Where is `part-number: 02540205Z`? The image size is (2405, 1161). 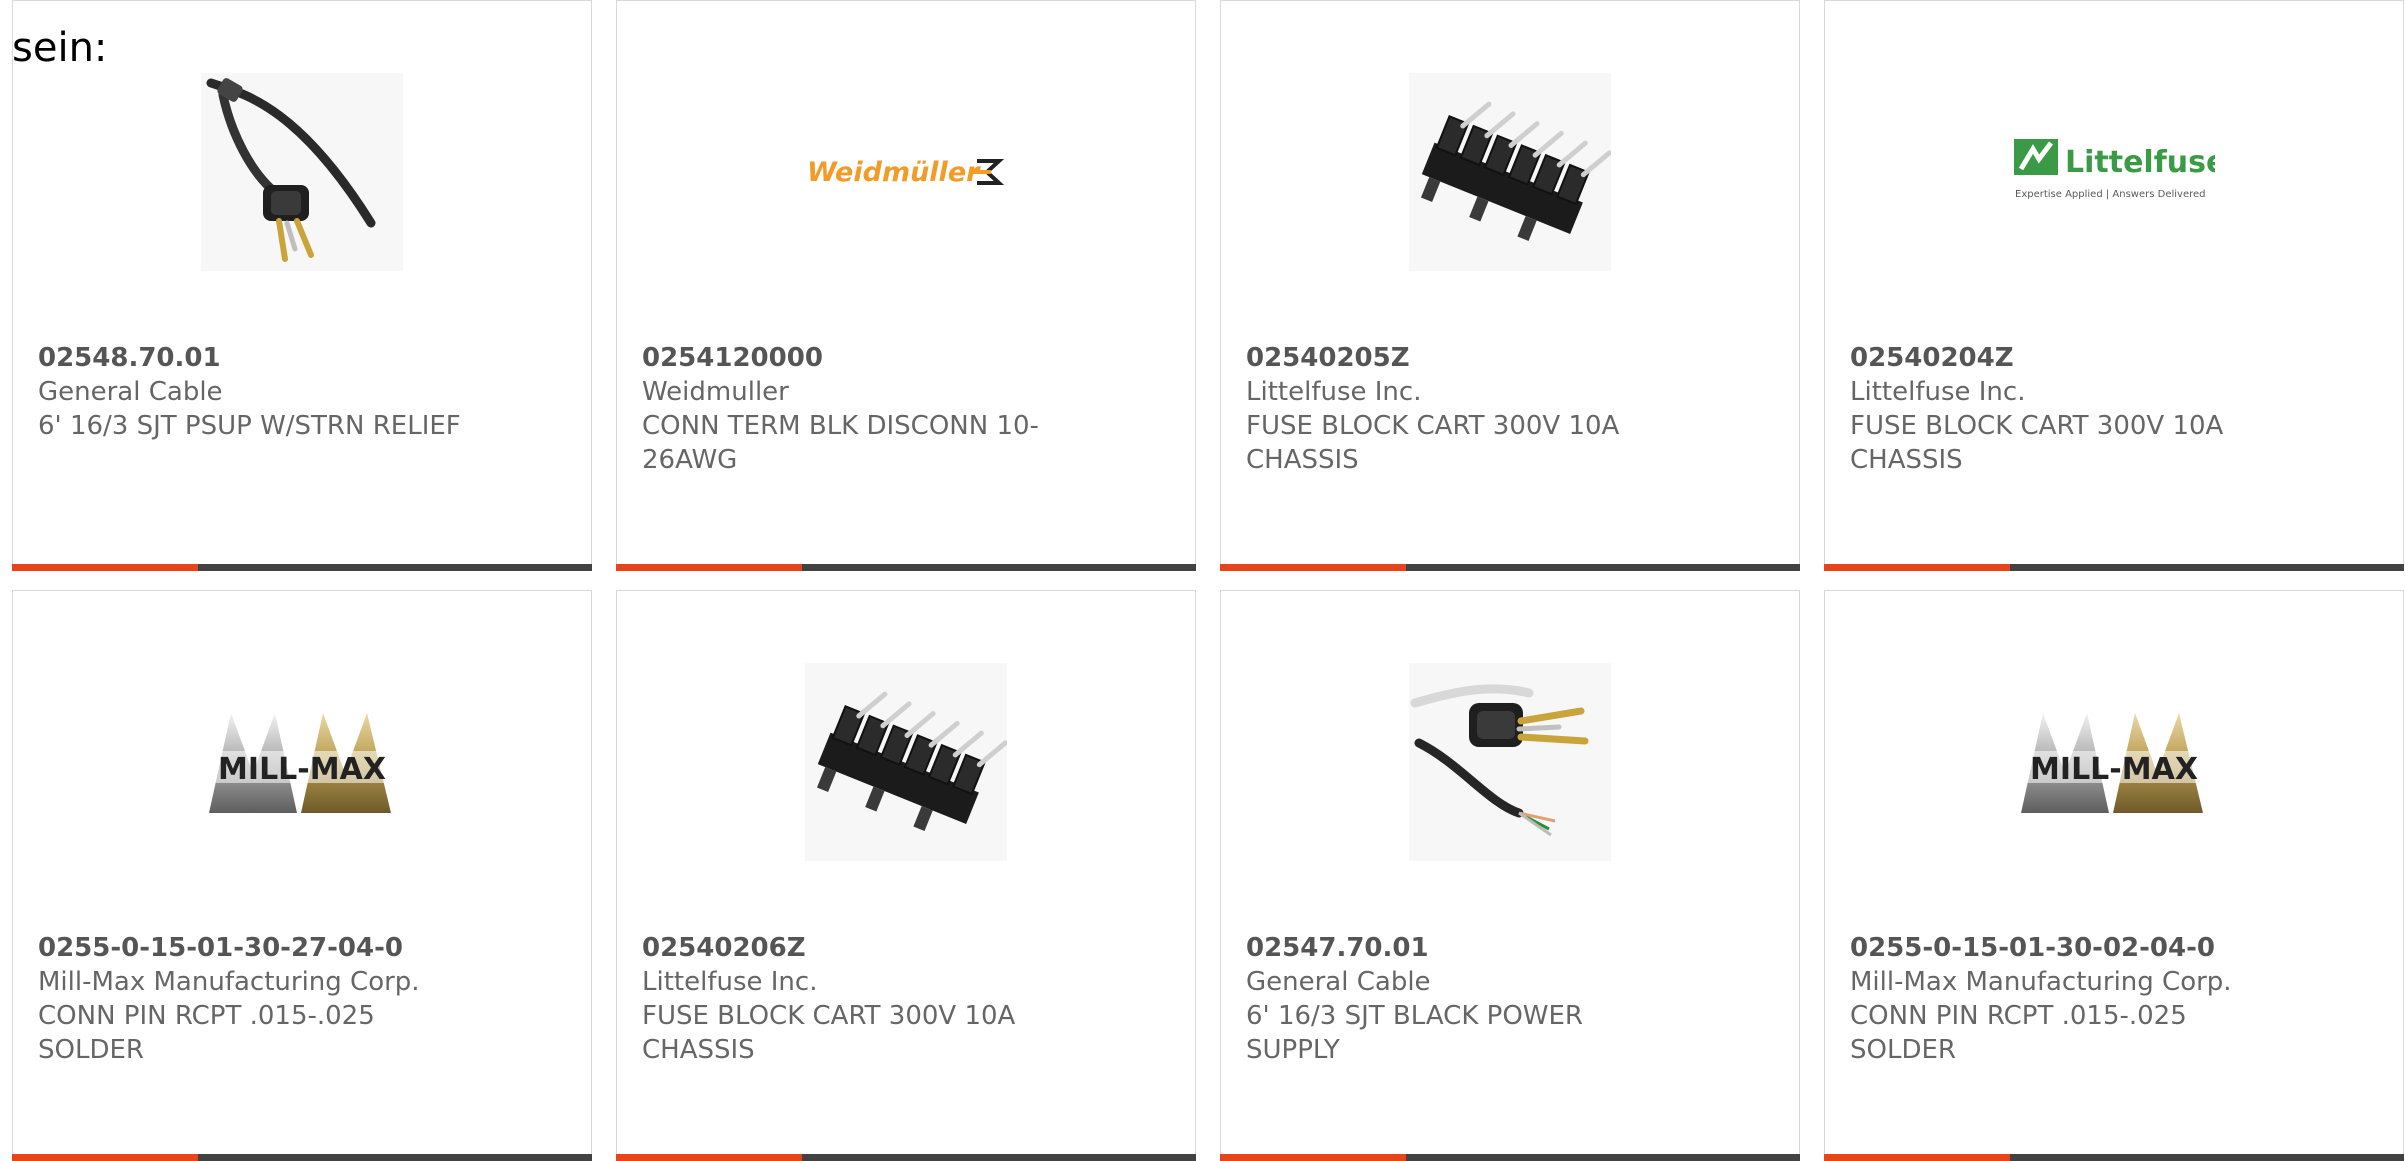
part-number: 02540205Z is located at coordinates (1496, 358).